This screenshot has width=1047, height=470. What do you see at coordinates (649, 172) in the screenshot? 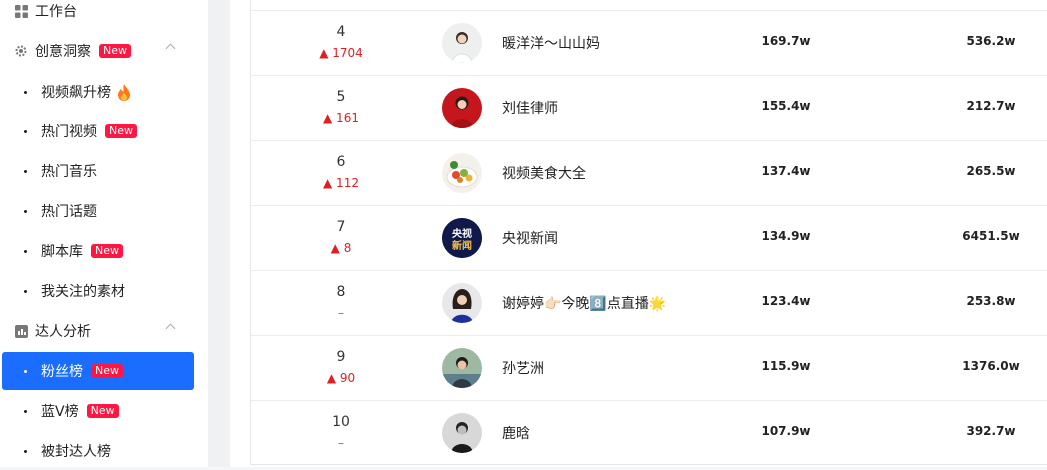
I see `table-row: 6 ▲ 112 视频美食大全 137.4w 265.5w` at bounding box center [649, 172].